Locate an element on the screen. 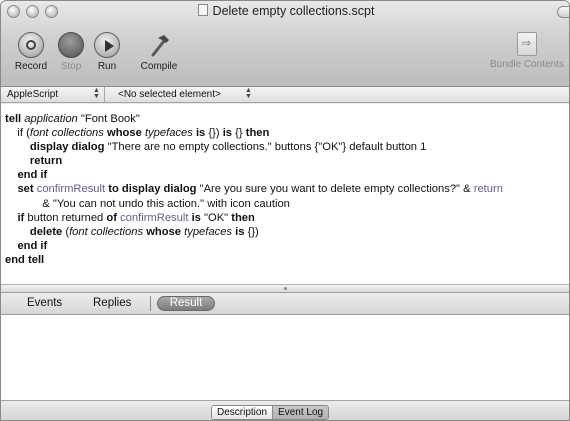 The height and width of the screenshot is (421, 570). language-popup-arrows-icon: ▲ ▼ is located at coordinates (96, 93).